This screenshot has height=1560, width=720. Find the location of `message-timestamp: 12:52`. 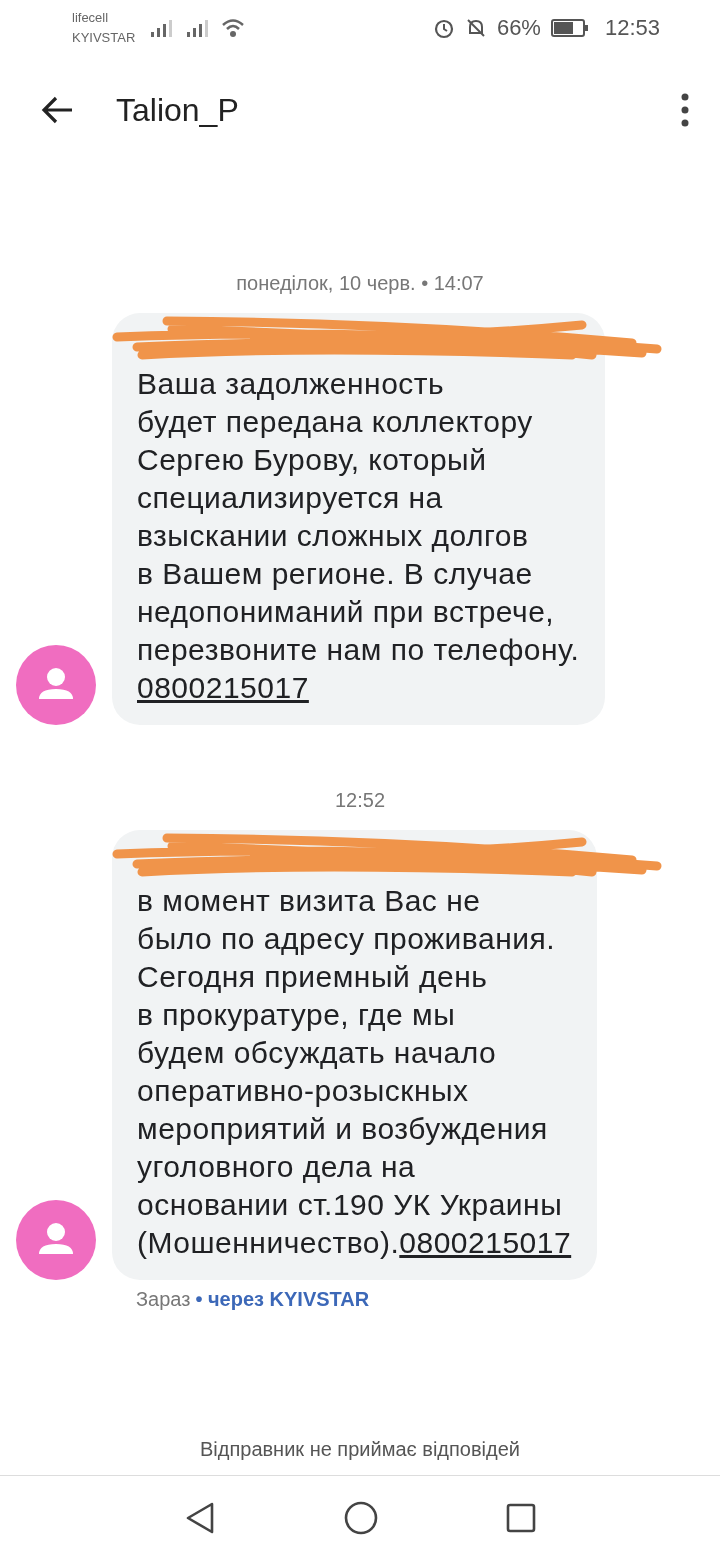

message-timestamp: 12:52 is located at coordinates (360, 800).